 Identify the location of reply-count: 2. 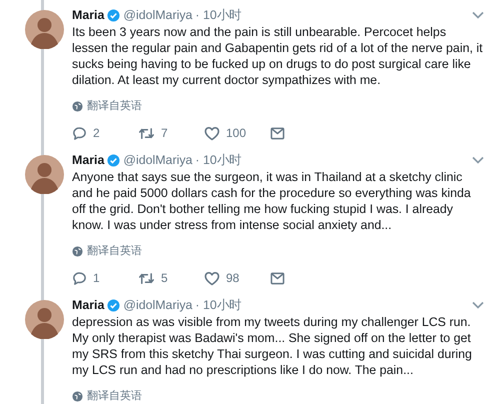
(96, 133).